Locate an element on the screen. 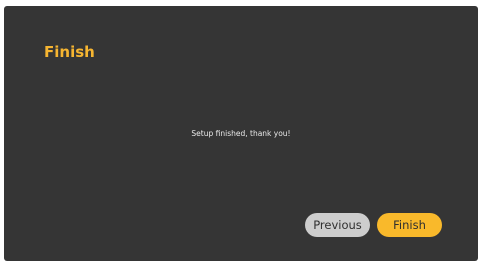 Image resolution: width=481 pixels, height=267 pixels. page-title: Finish is located at coordinates (69, 52).